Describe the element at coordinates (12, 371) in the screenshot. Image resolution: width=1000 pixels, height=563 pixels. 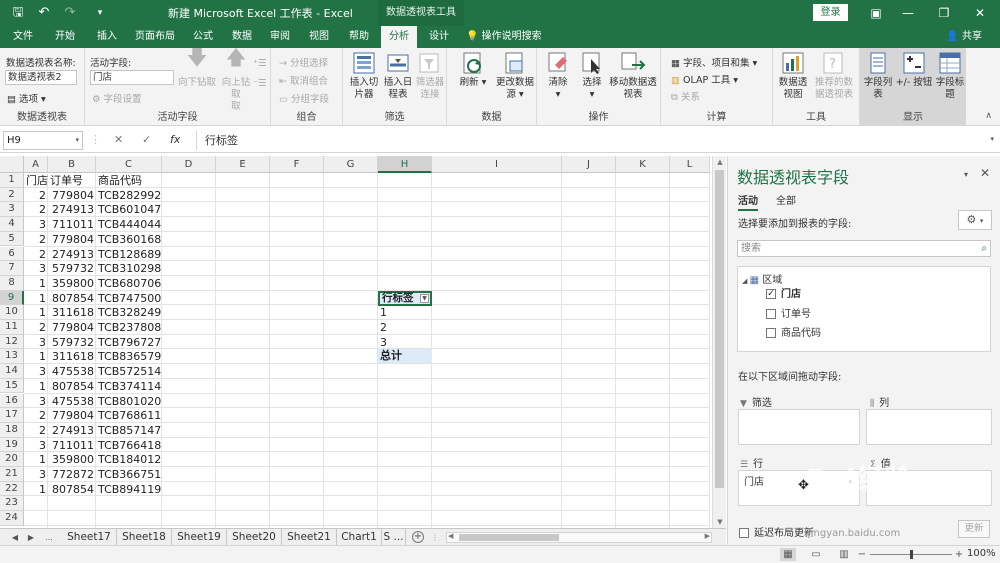
I see `row-header: 14` at that location.